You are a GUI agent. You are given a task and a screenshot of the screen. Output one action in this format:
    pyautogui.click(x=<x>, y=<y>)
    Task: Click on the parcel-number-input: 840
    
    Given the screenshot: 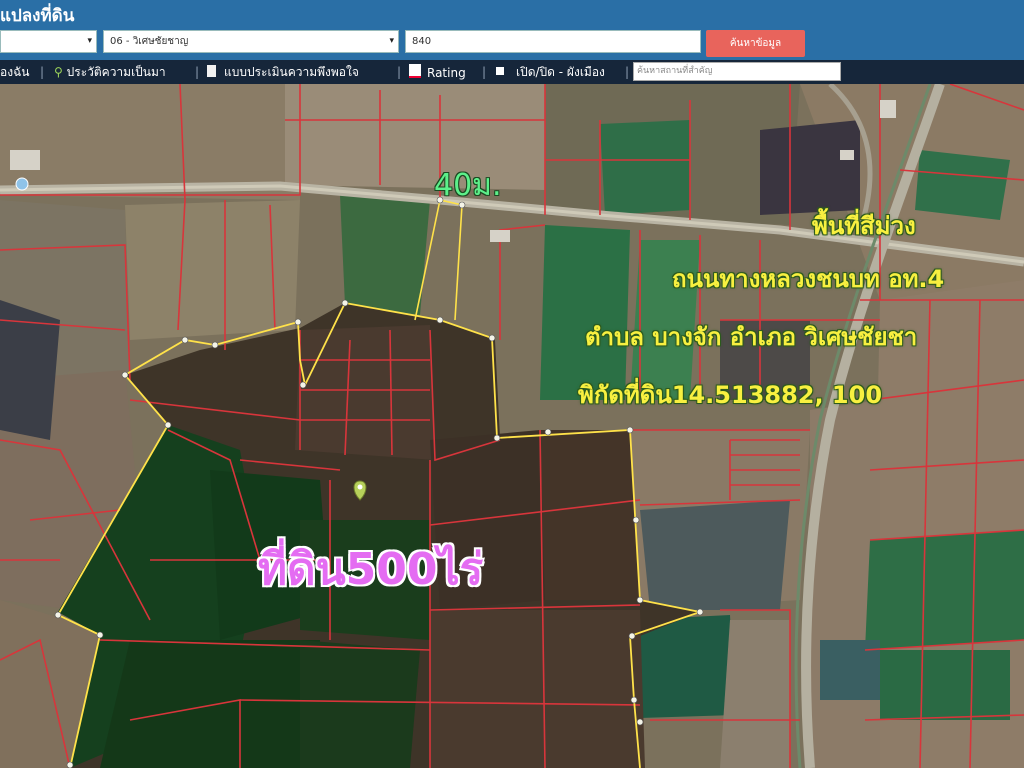 What is the action you would take?
    pyautogui.click(x=553, y=41)
    